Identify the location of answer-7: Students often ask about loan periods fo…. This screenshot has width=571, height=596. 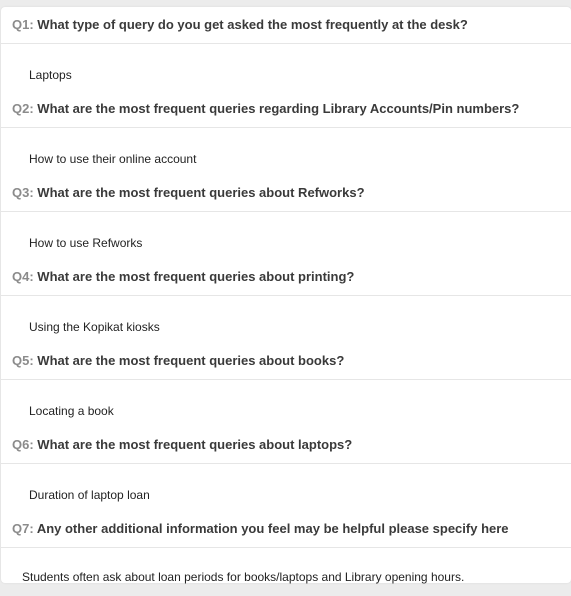
(243, 577).